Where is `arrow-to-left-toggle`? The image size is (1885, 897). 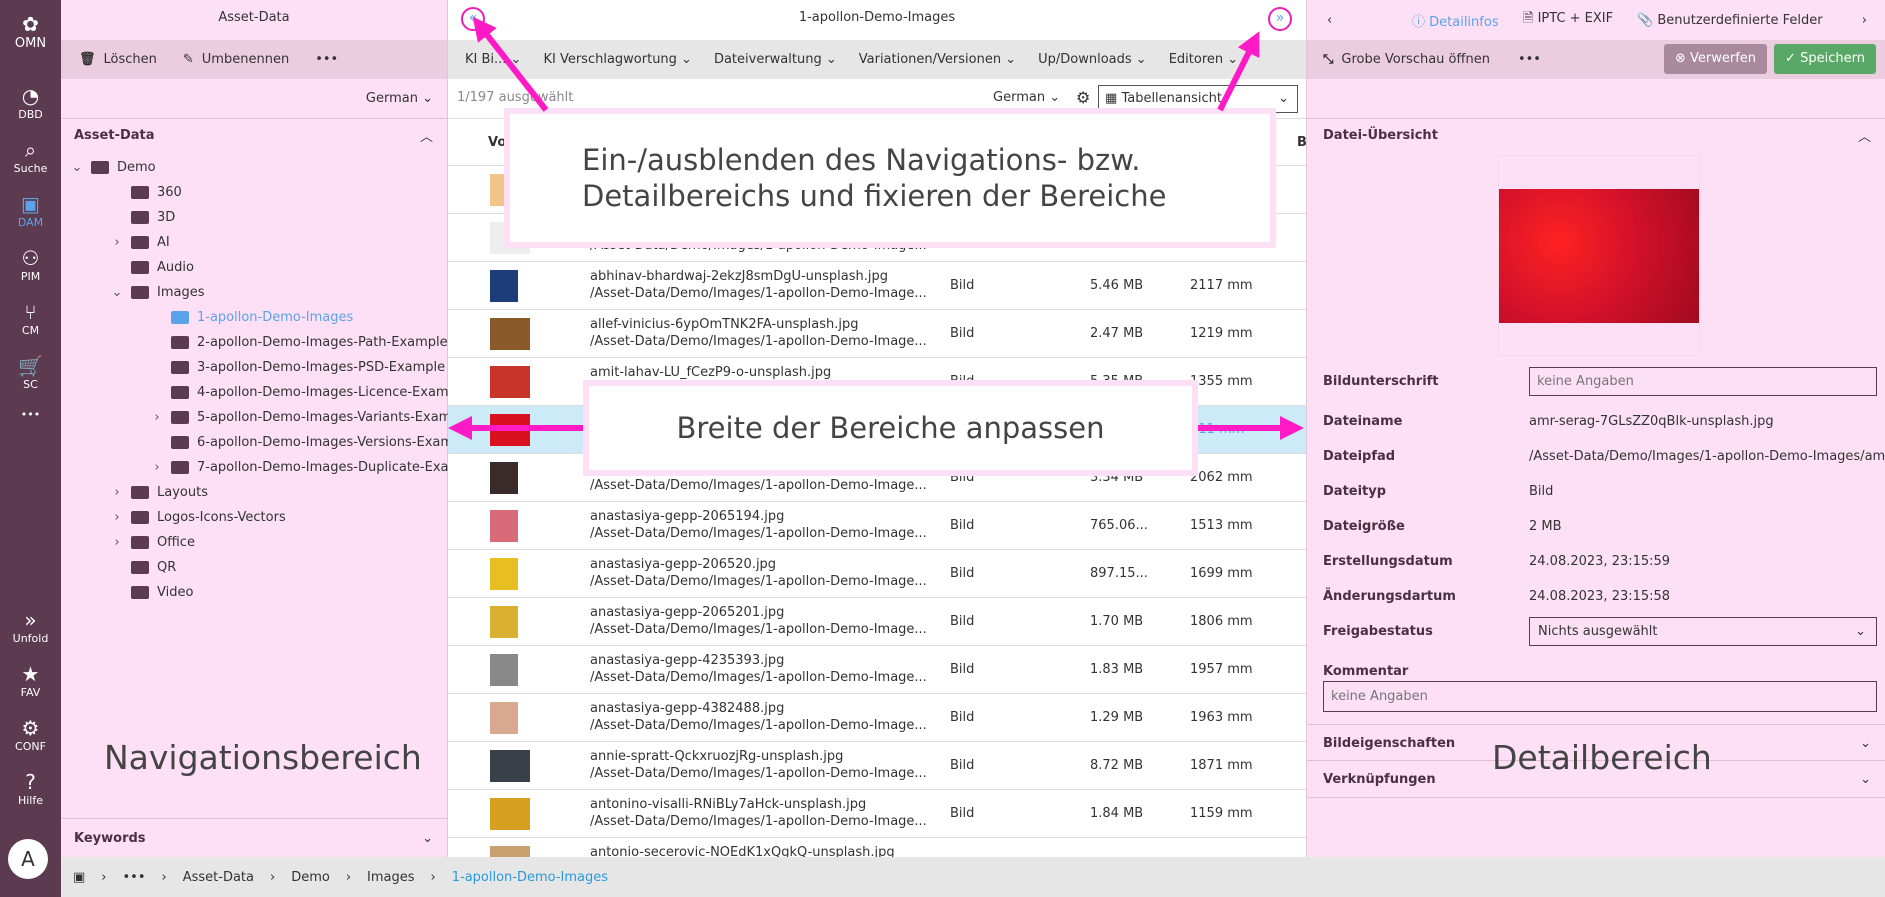
arrow-to-left-toggle is located at coordinates (510, 64).